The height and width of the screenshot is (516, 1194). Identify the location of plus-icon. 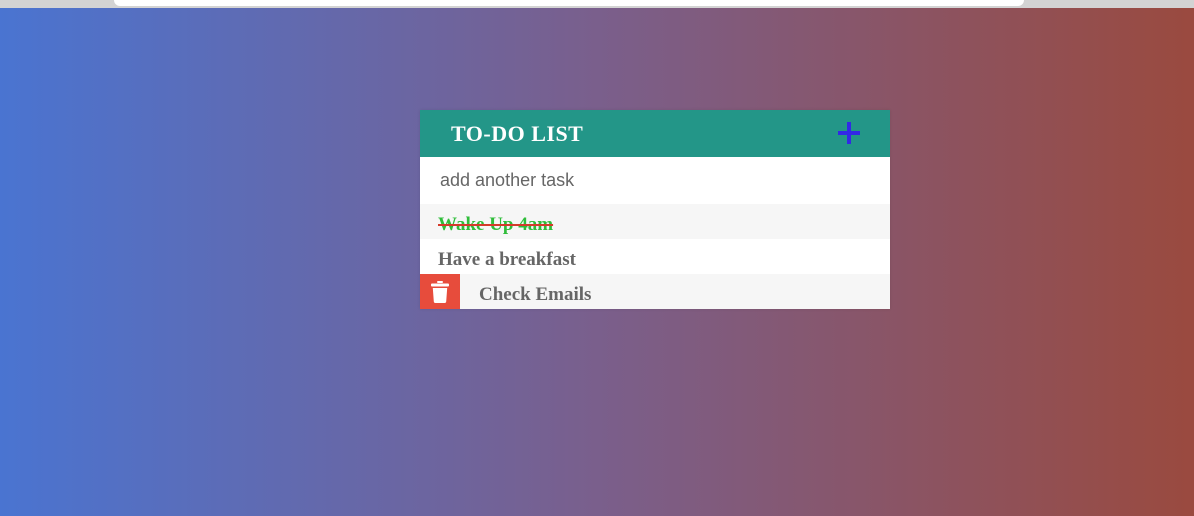
(849, 133).